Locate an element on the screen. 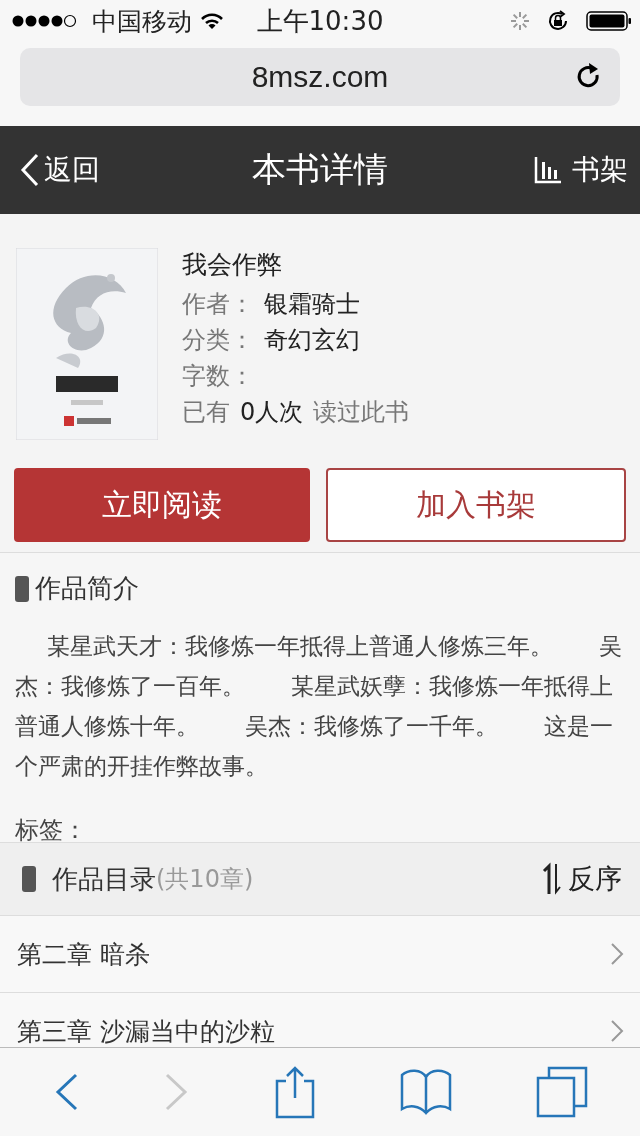 This screenshot has height=1136, width=640. description-text: 某星武天才：我修炼一年抵得上普通人修炼三年。 吴杰：我修炼了一百年。 某星武妖孽：我修炼一年抵得上普通人修炼十年。 吴杰：我修炼了一千年。 这是一个严肃的开挂作弊故事。 is located at coordinates (319, 706).